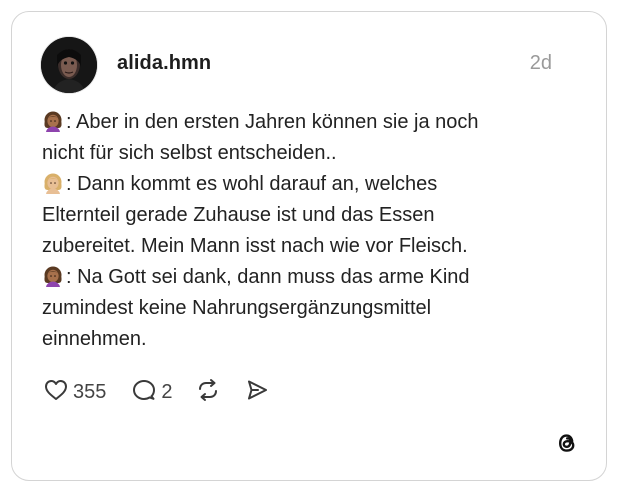  Describe the element at coordinates (94, 339) in the screenshot. I see `post-line-text: einnehmen.` at that location.